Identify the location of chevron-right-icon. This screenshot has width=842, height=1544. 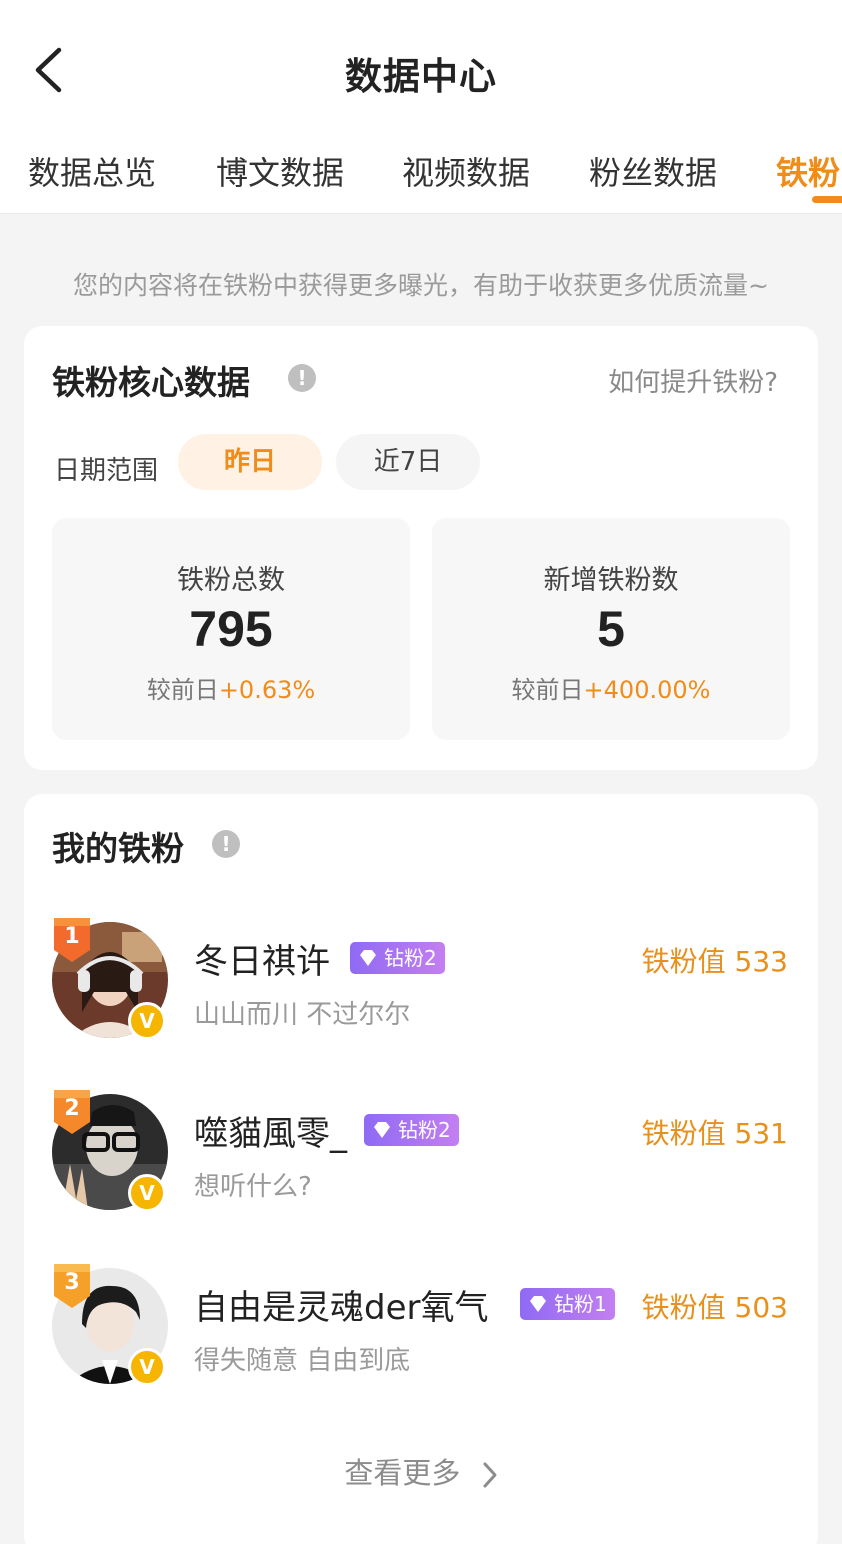
(490, 1475).